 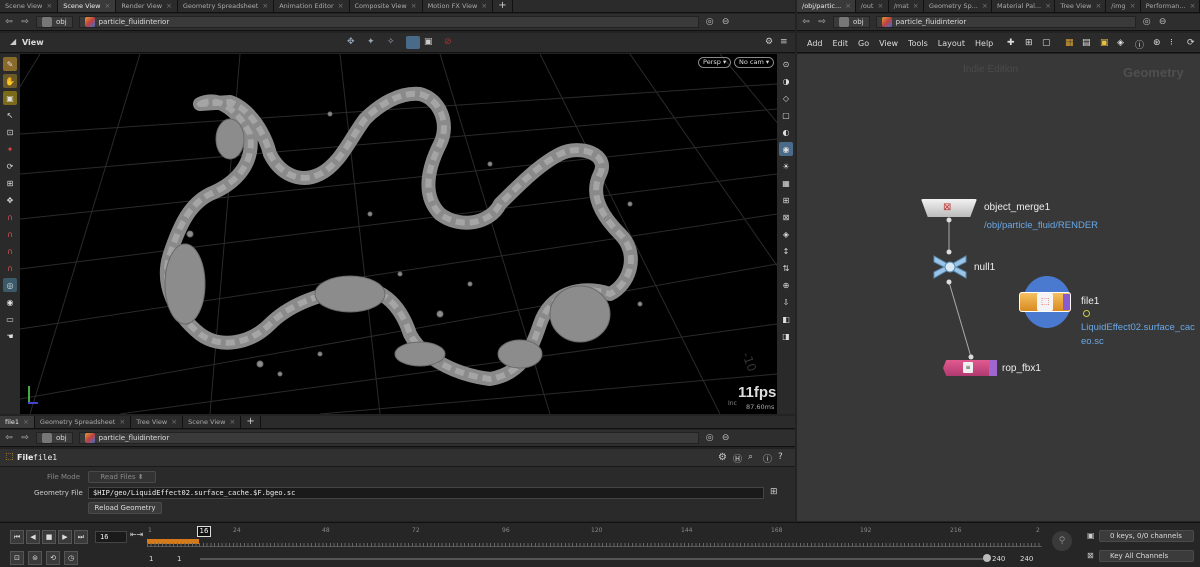 What do you see at coordinates (826, 6) in the screenshot?
I see `tab-obj-particle: /obj/partic... ×` at bounding box center [826, 6].